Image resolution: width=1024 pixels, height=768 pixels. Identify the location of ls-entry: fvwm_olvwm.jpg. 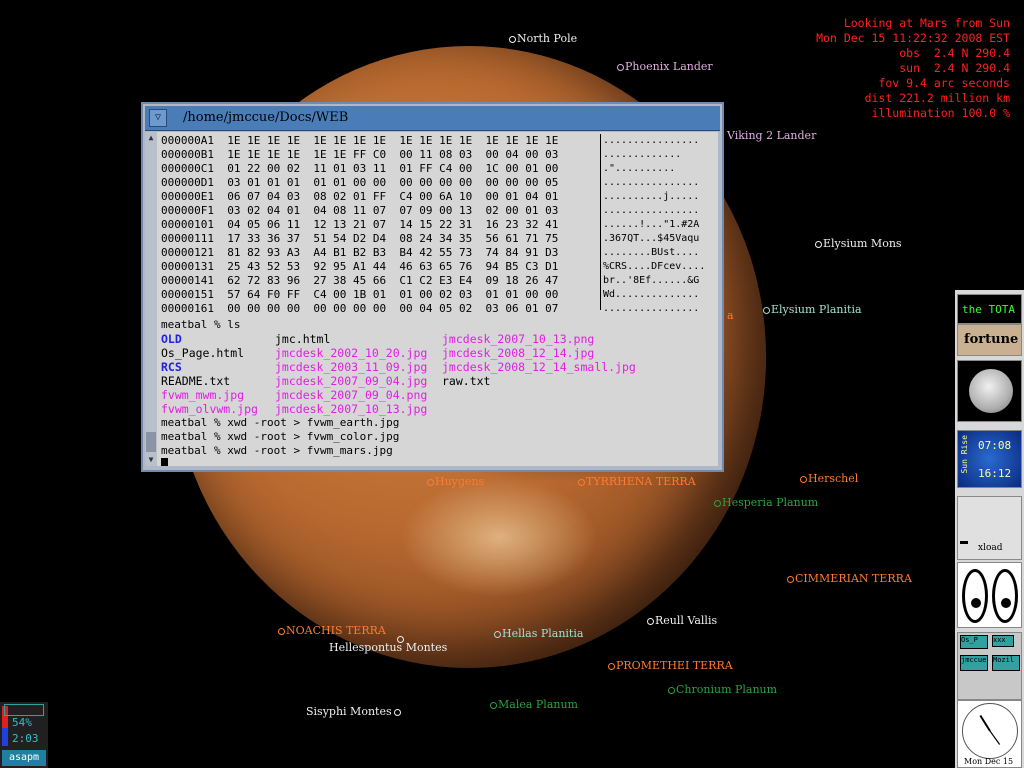
(209, 409).